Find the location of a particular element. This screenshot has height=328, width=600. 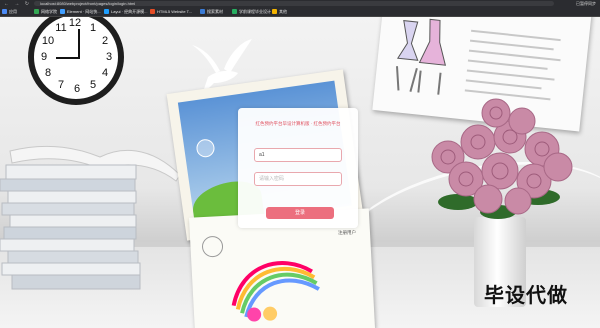

bookmark-other: 其他 is located at coordinates (279, 11).